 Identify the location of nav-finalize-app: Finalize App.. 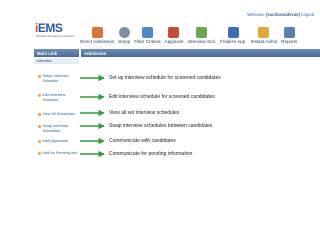
(233, 31).